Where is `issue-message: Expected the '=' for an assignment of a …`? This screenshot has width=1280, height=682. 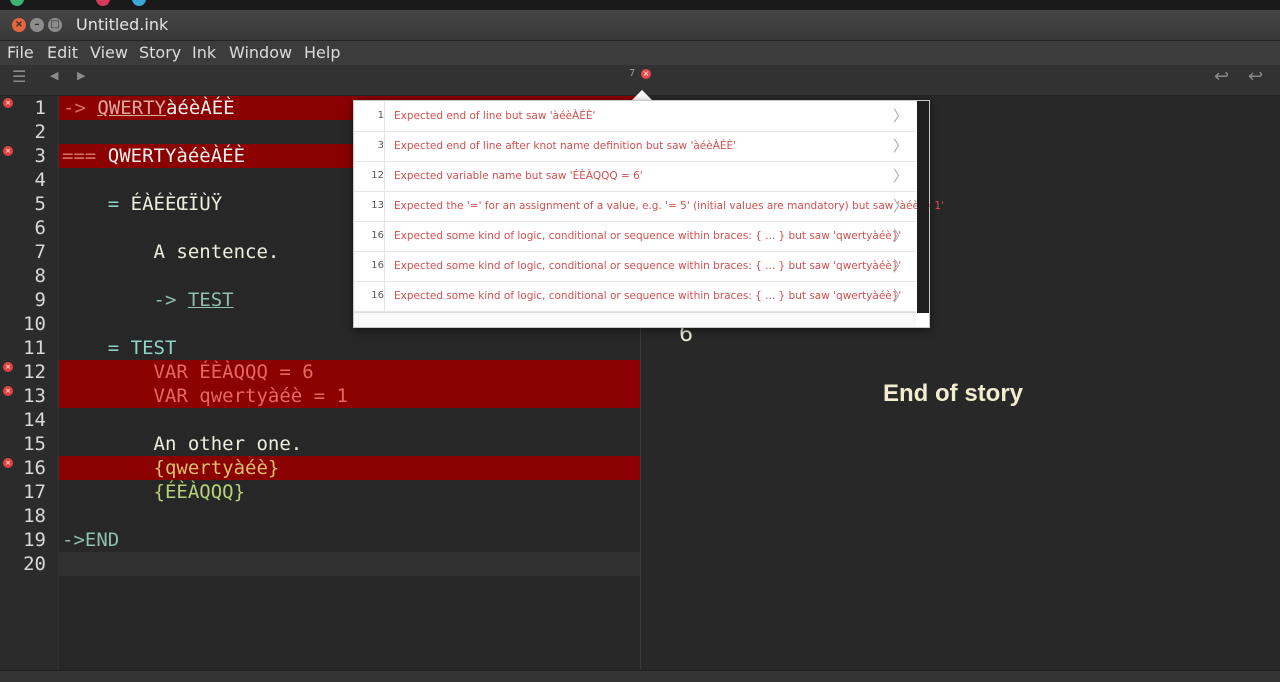
issue-message: Expected the '=' for an assignment of a … is located at coordinates (669, 206).